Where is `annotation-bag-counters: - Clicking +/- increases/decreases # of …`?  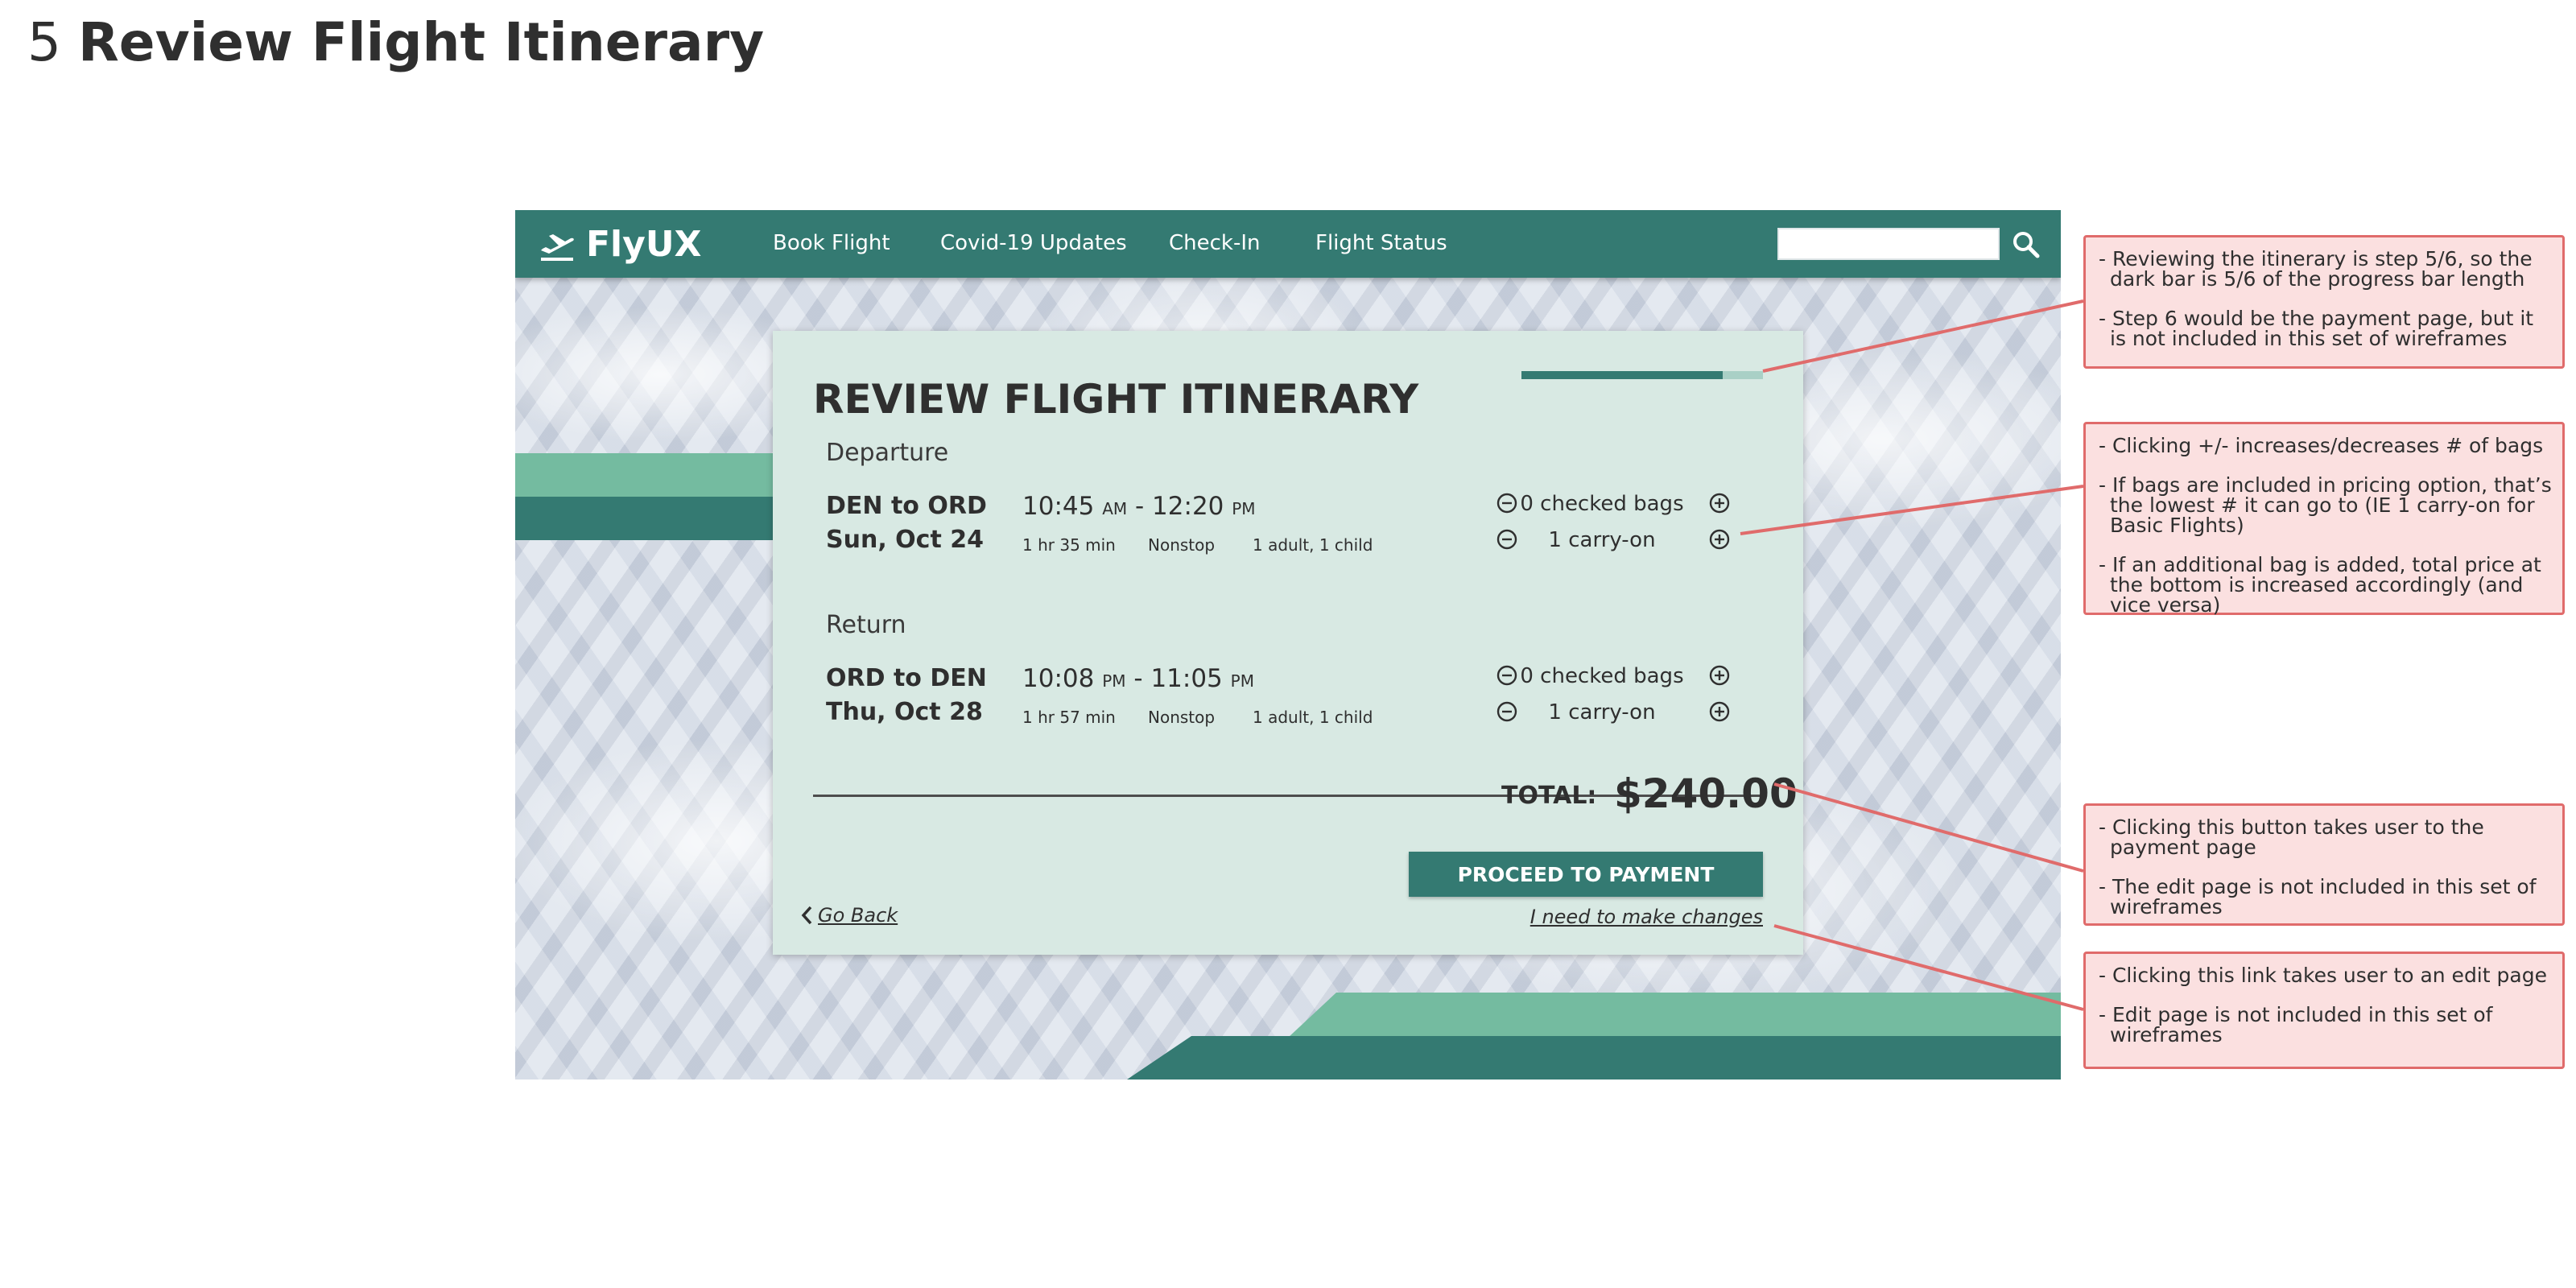
annotation-bag-counters: - Clicking +/- increases/decreases # of … is located at coordinates (2324, 518).